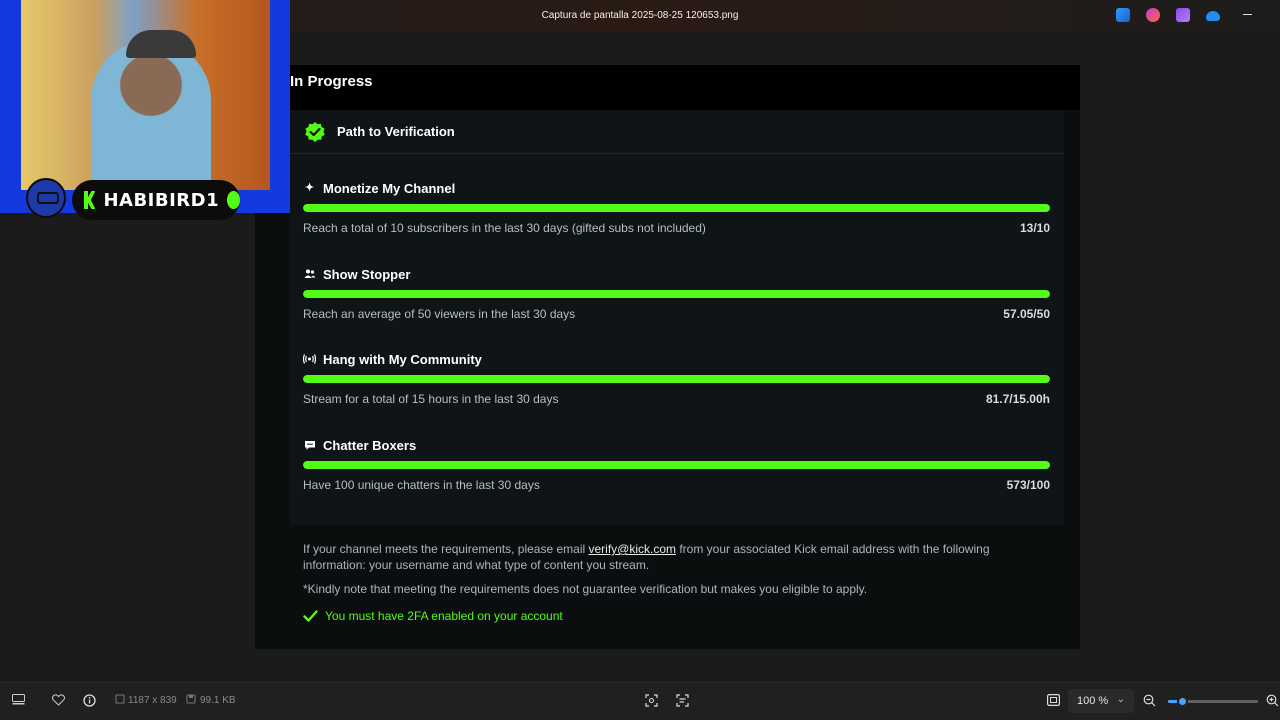 The height and width of the screenshot is (720, 1280). What do you see at coordinates (89, 700) in the screenshot?
I see `info-icon` at bounding box center [89, 700].